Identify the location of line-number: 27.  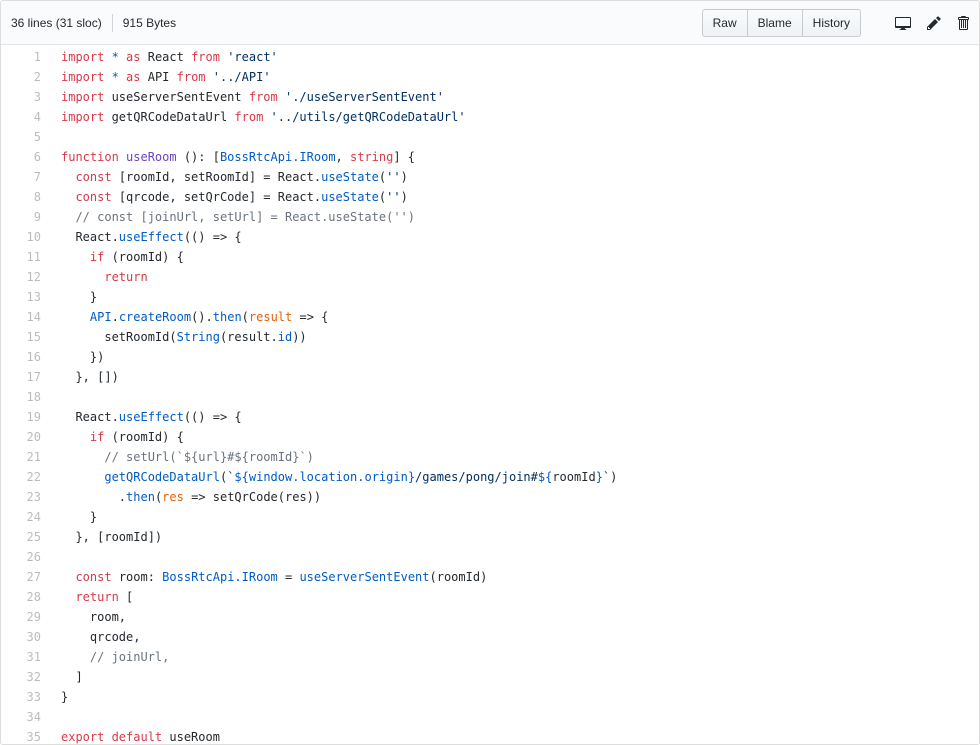
(26, 577).